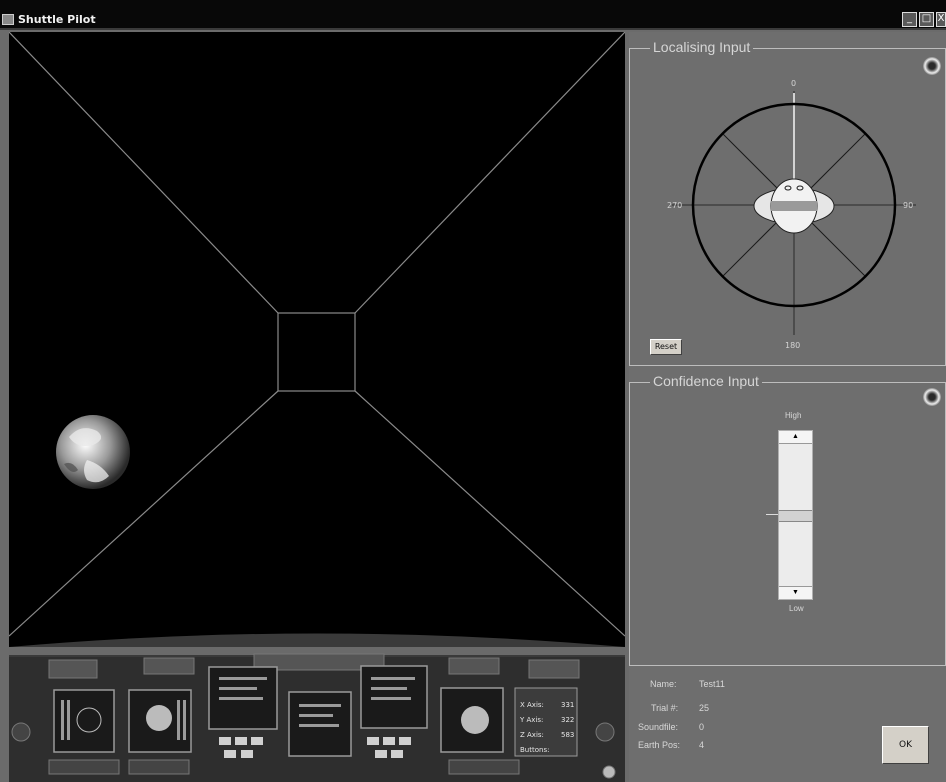  What do you see at coordinates (796, 608) in the screenshot?
I see `confidence-low-label: Low` at bounding box center [796, 608].